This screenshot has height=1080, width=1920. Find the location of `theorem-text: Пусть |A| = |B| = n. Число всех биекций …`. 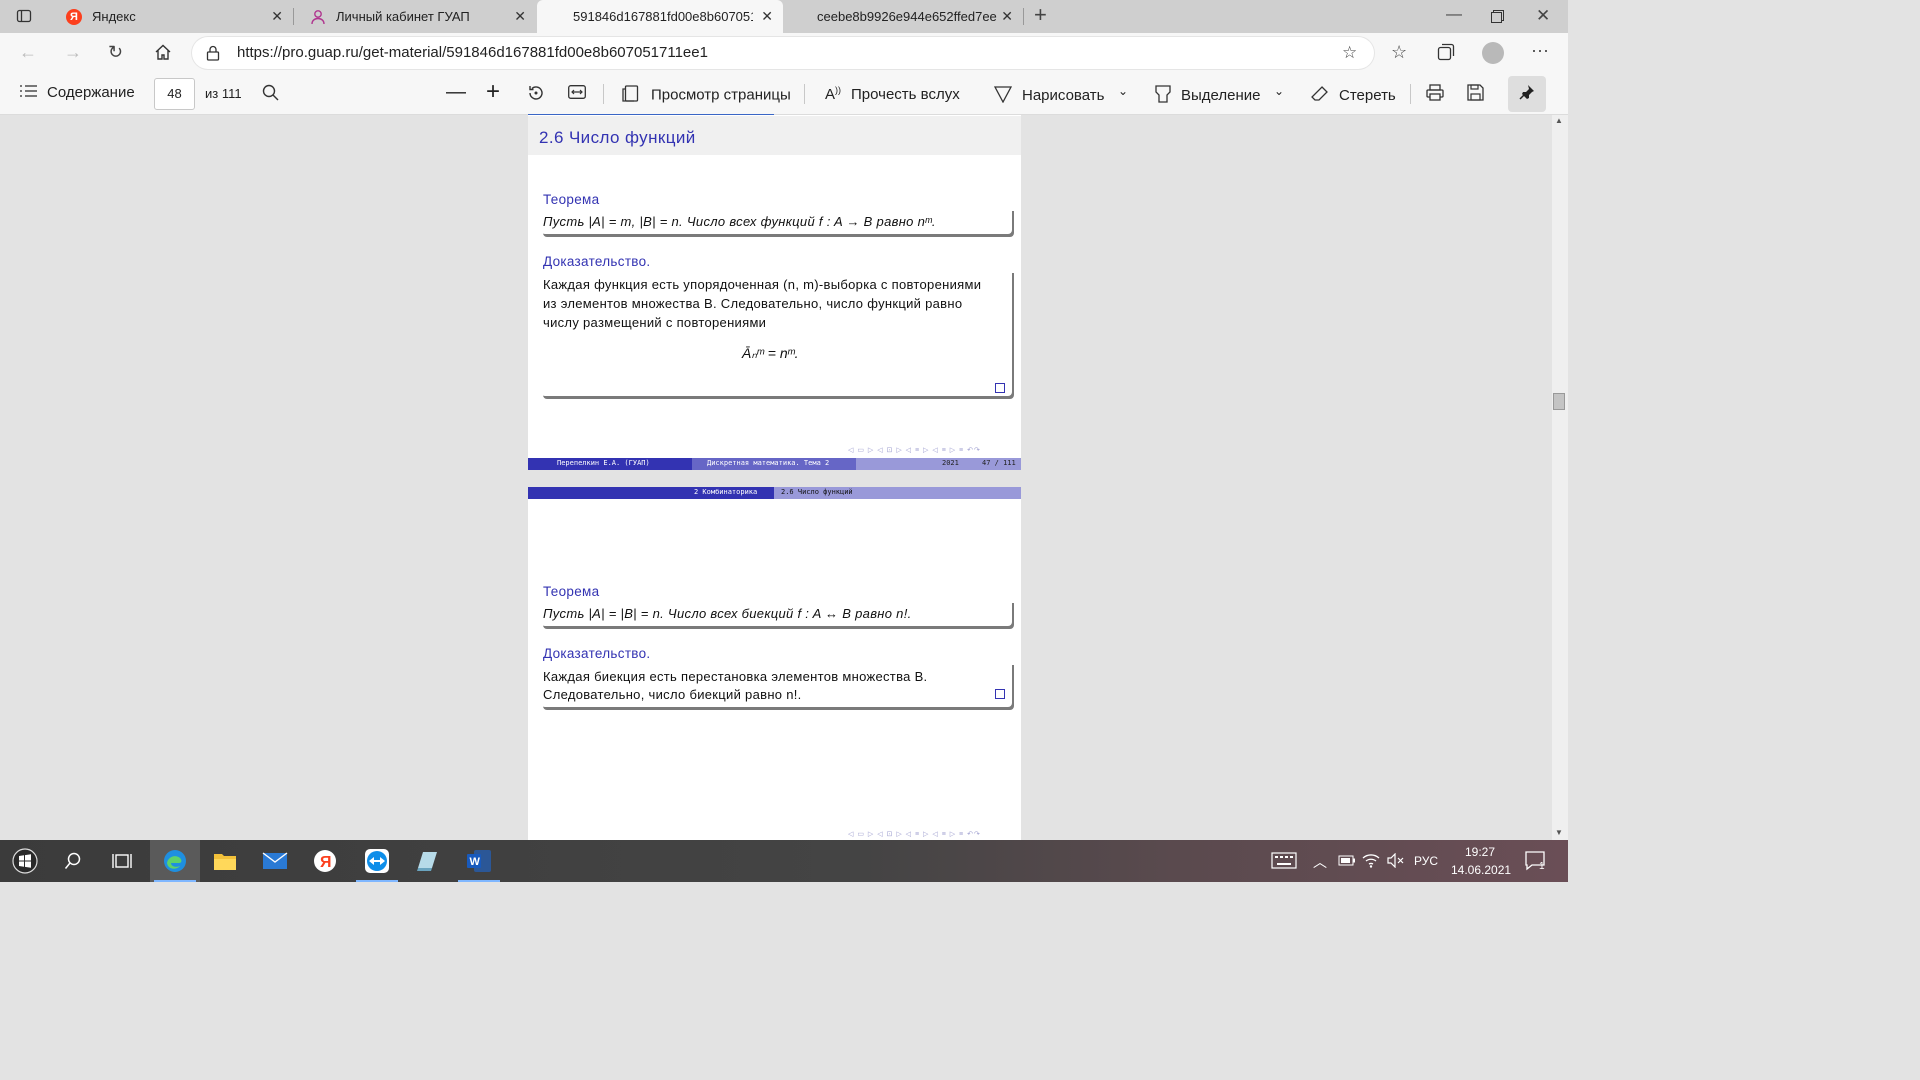

theorem-text: Пусть |A| = |B| = n. Число всех биекций … is located at coordinates (727, 613).